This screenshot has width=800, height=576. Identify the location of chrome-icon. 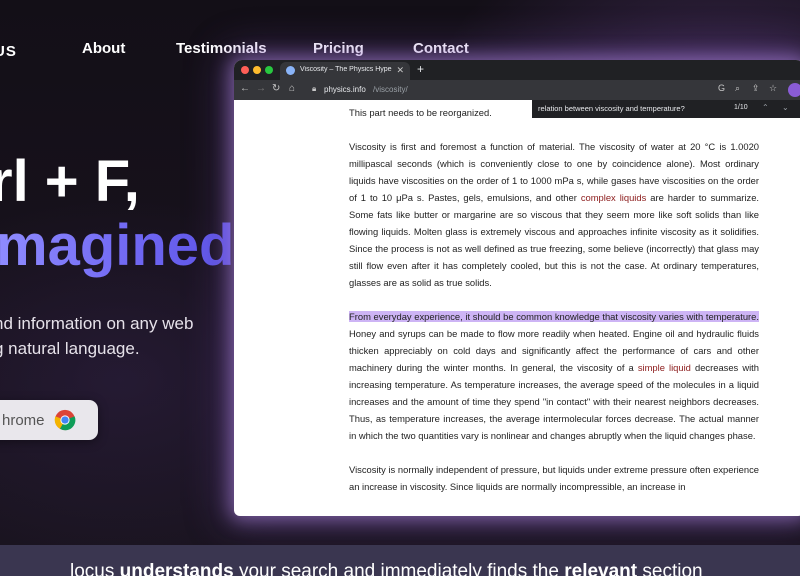
(65, 420).